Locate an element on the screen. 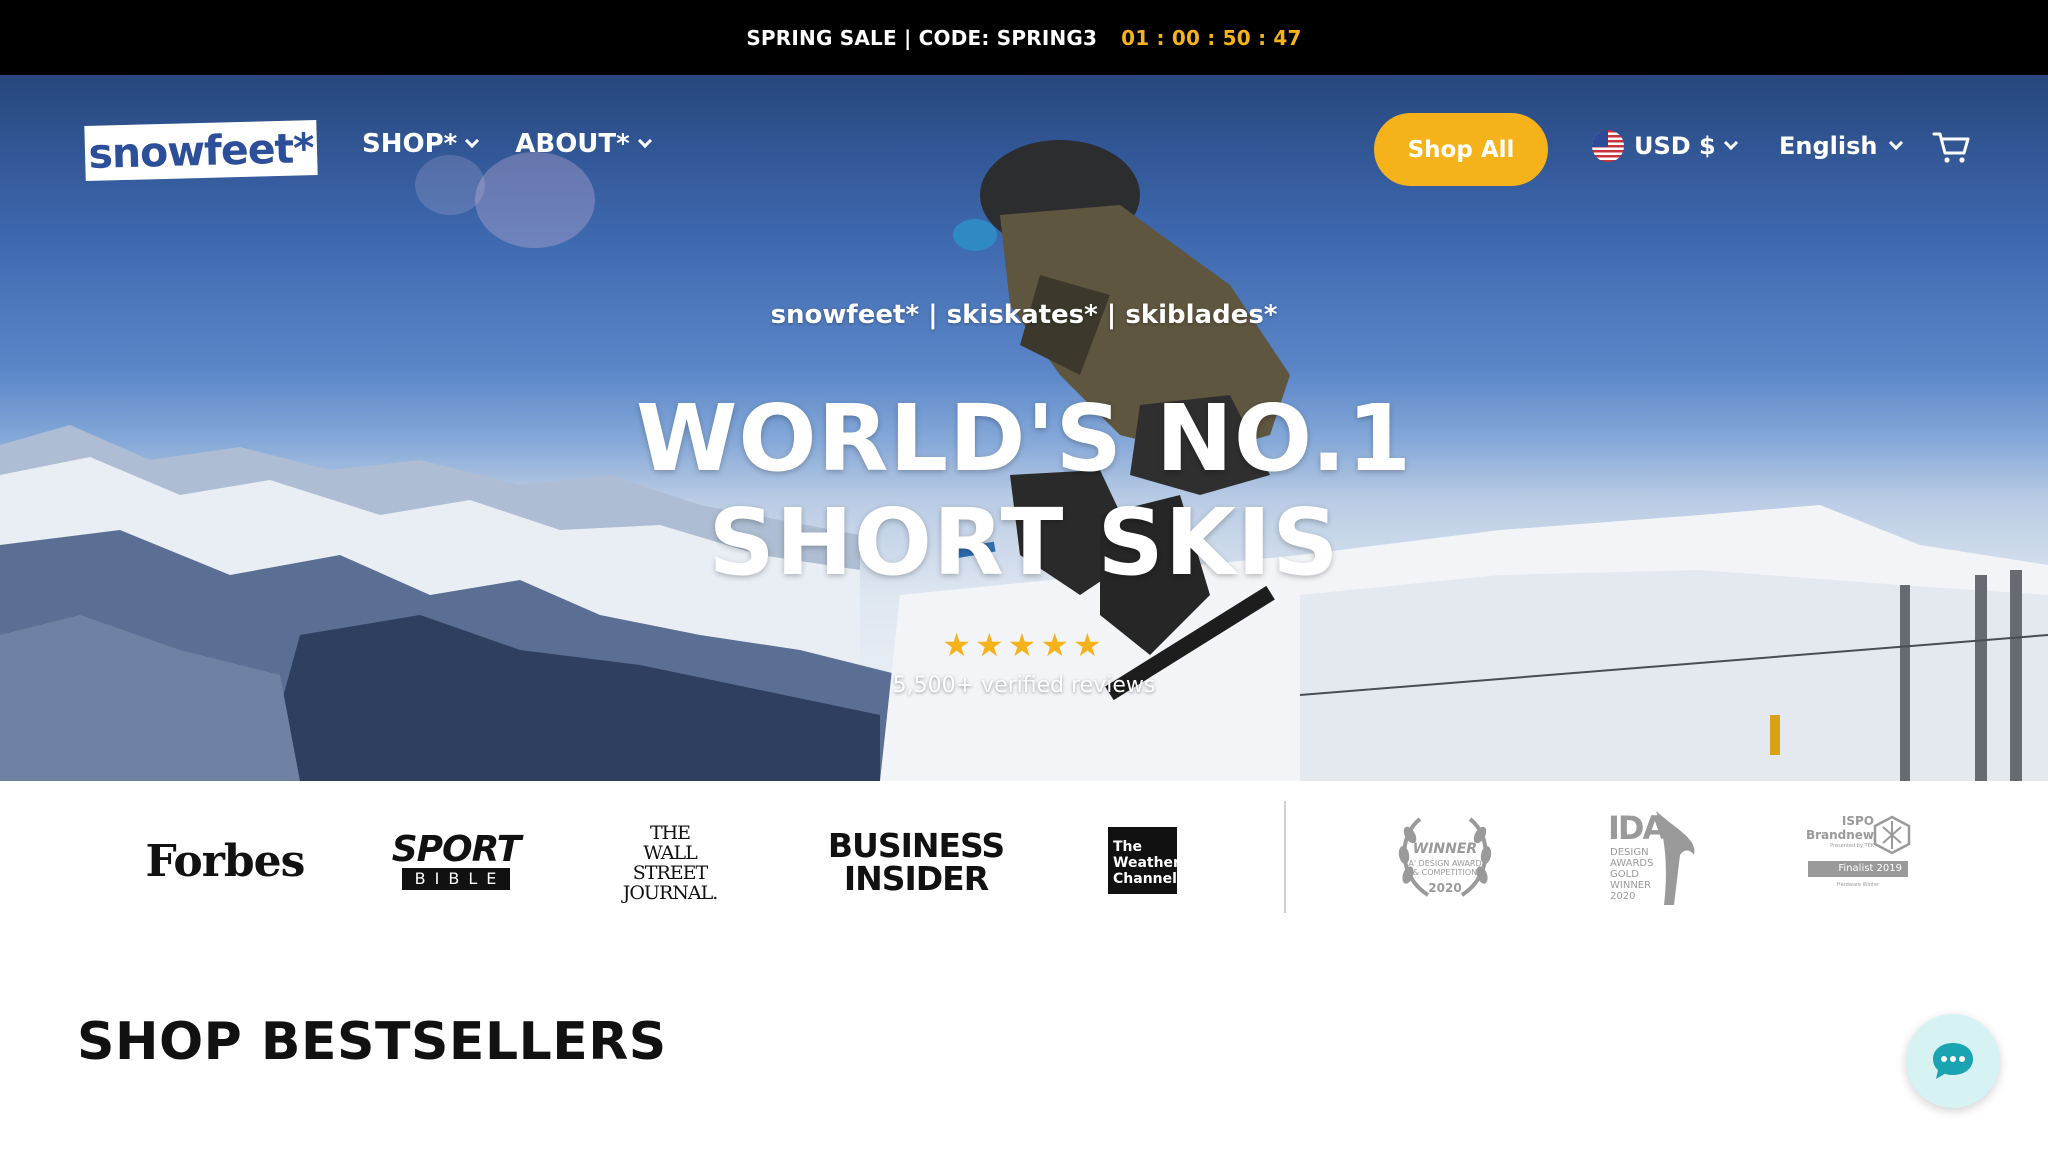 The image size is (2048, 1152). sportbible-logo: SPORT BIBLE is located at coordinates (456, 861).